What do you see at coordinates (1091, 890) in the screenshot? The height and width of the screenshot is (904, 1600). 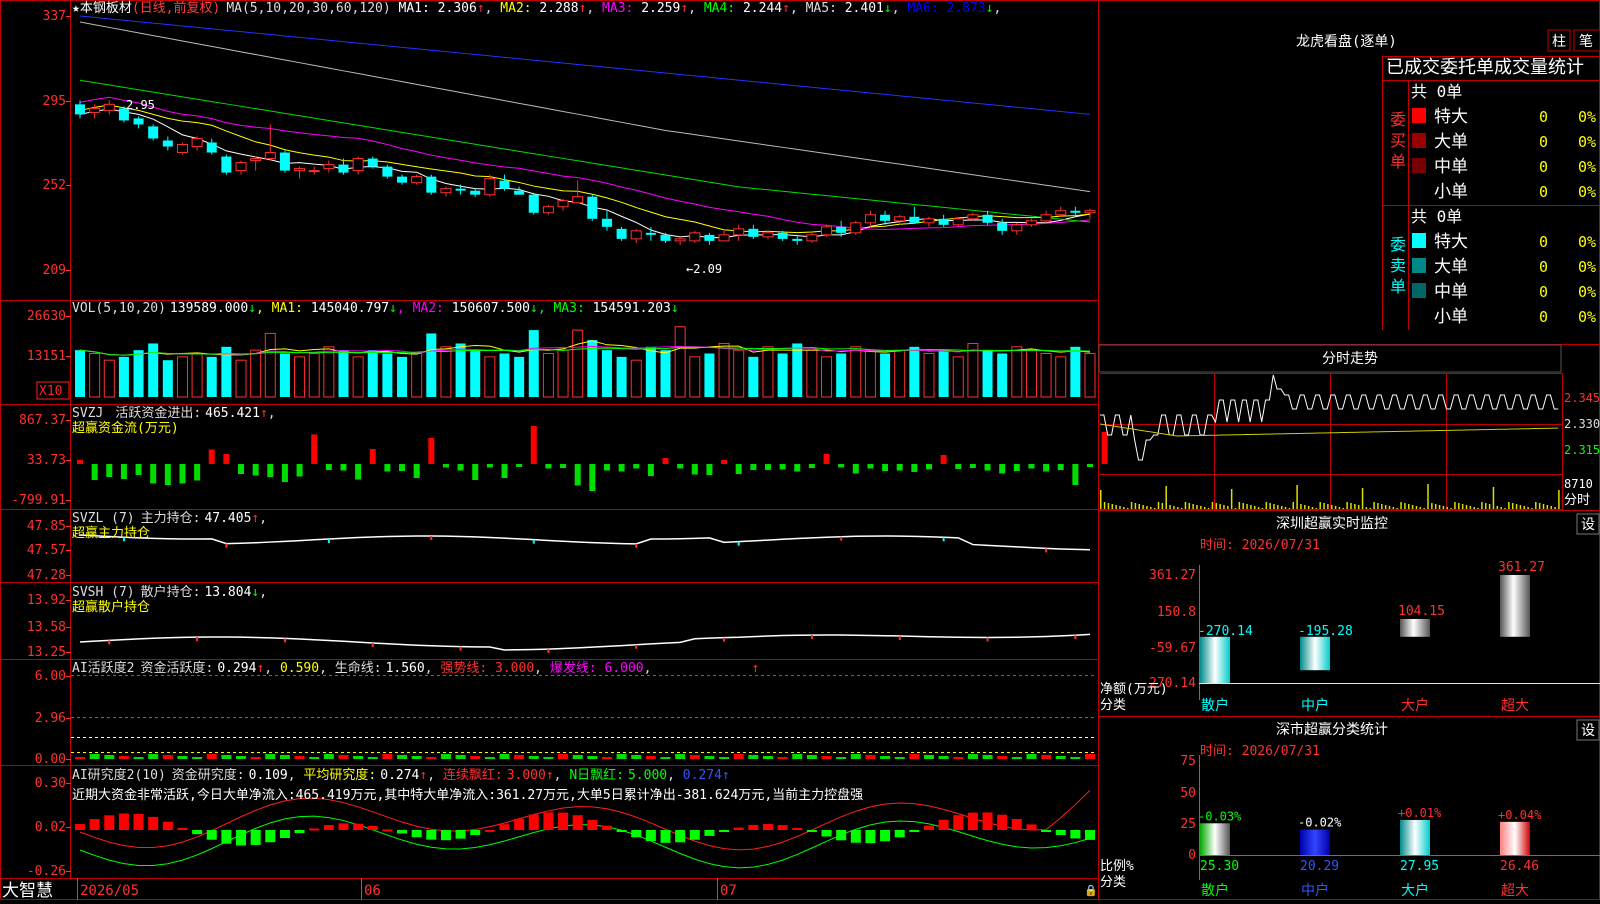 I see `lock-icon: 🔒` at bounding box center [1091, 890].